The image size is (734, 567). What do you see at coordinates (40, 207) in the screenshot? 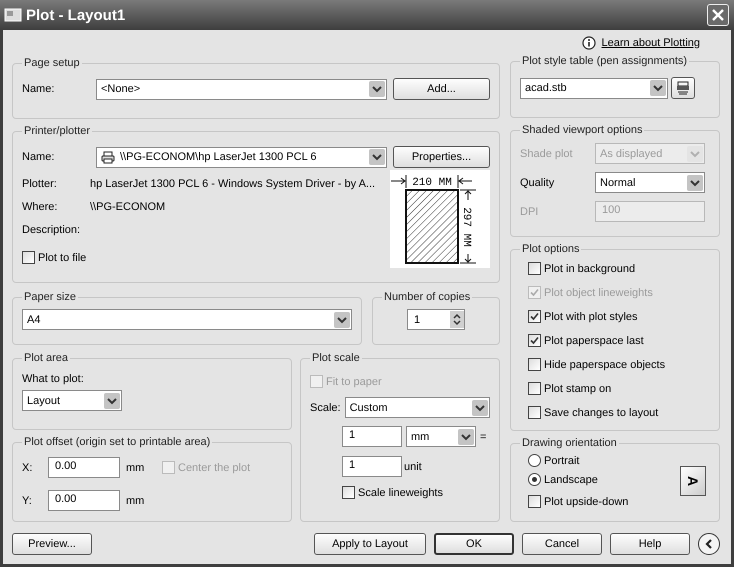
I see `detail-label: Where:` at bounding box center [40, 207].